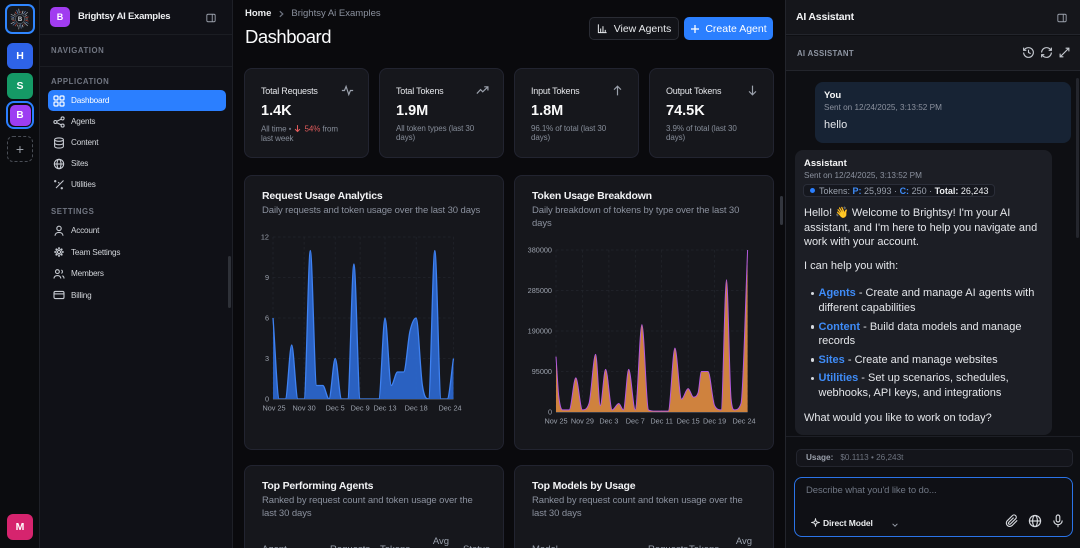 This screenshot has height=548, width=1080. I want to click on svg-text: 380000, so click(540, 250).